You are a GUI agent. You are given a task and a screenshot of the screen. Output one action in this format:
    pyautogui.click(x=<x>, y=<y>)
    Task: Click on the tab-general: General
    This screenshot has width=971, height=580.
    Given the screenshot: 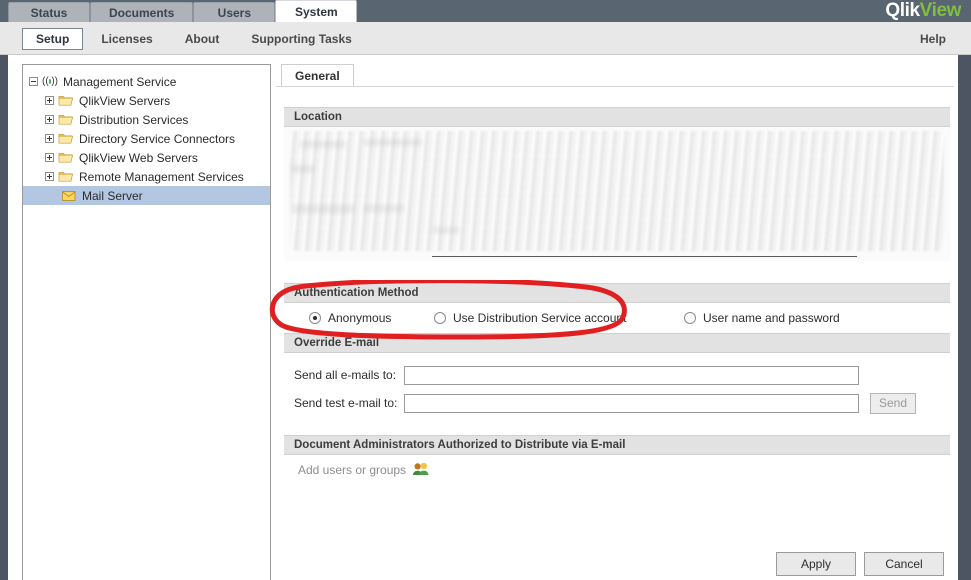 What is the action you would take?
    pyautogui.click(x=317, y=75)
    